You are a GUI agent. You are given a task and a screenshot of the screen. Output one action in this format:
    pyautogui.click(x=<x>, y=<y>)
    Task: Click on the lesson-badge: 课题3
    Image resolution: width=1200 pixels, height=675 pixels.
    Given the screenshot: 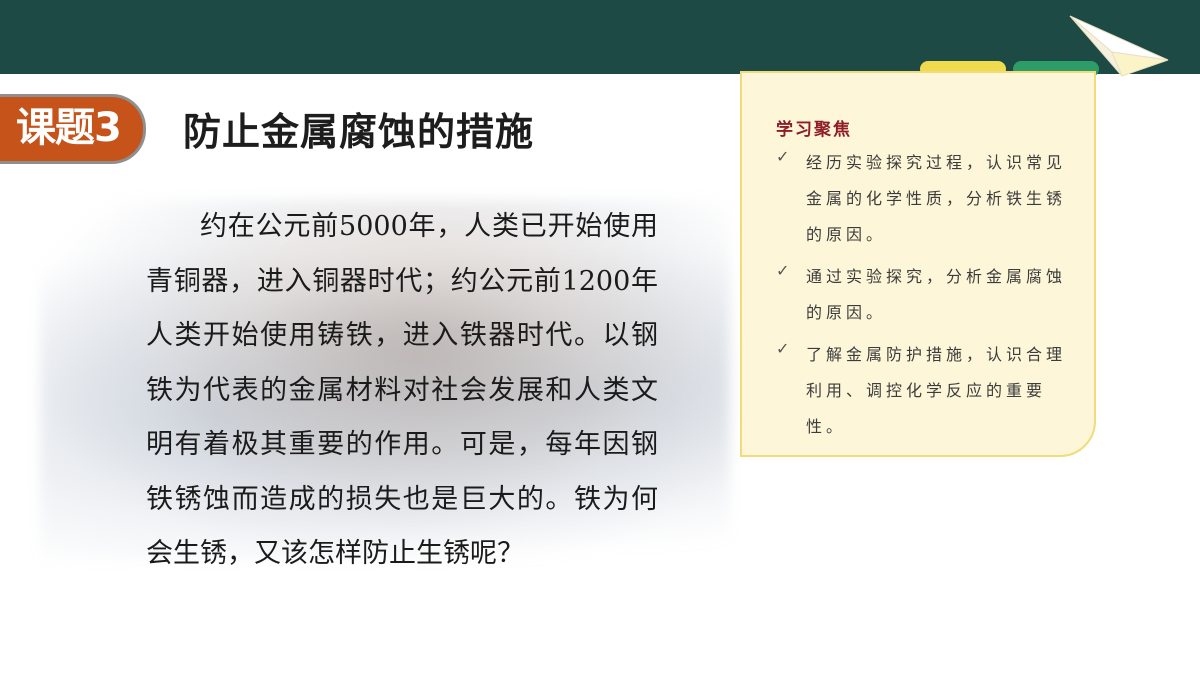 What is the action you would take?
    pyautogui.click(x=73, y=129)
    